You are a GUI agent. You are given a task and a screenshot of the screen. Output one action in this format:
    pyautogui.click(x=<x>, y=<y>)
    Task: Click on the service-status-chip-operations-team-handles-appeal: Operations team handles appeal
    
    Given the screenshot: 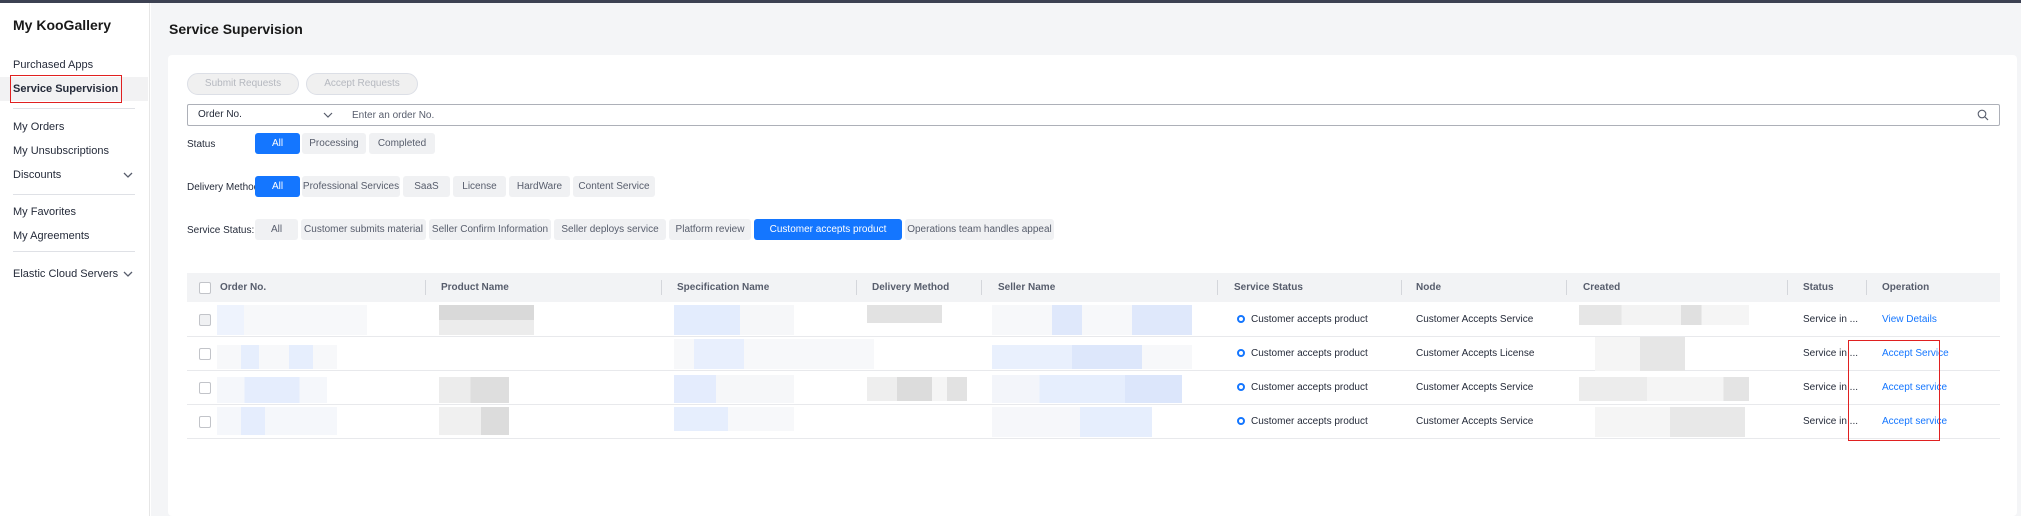 What is the action you would take?
    pyautogui.click(x=979, y=229)
    